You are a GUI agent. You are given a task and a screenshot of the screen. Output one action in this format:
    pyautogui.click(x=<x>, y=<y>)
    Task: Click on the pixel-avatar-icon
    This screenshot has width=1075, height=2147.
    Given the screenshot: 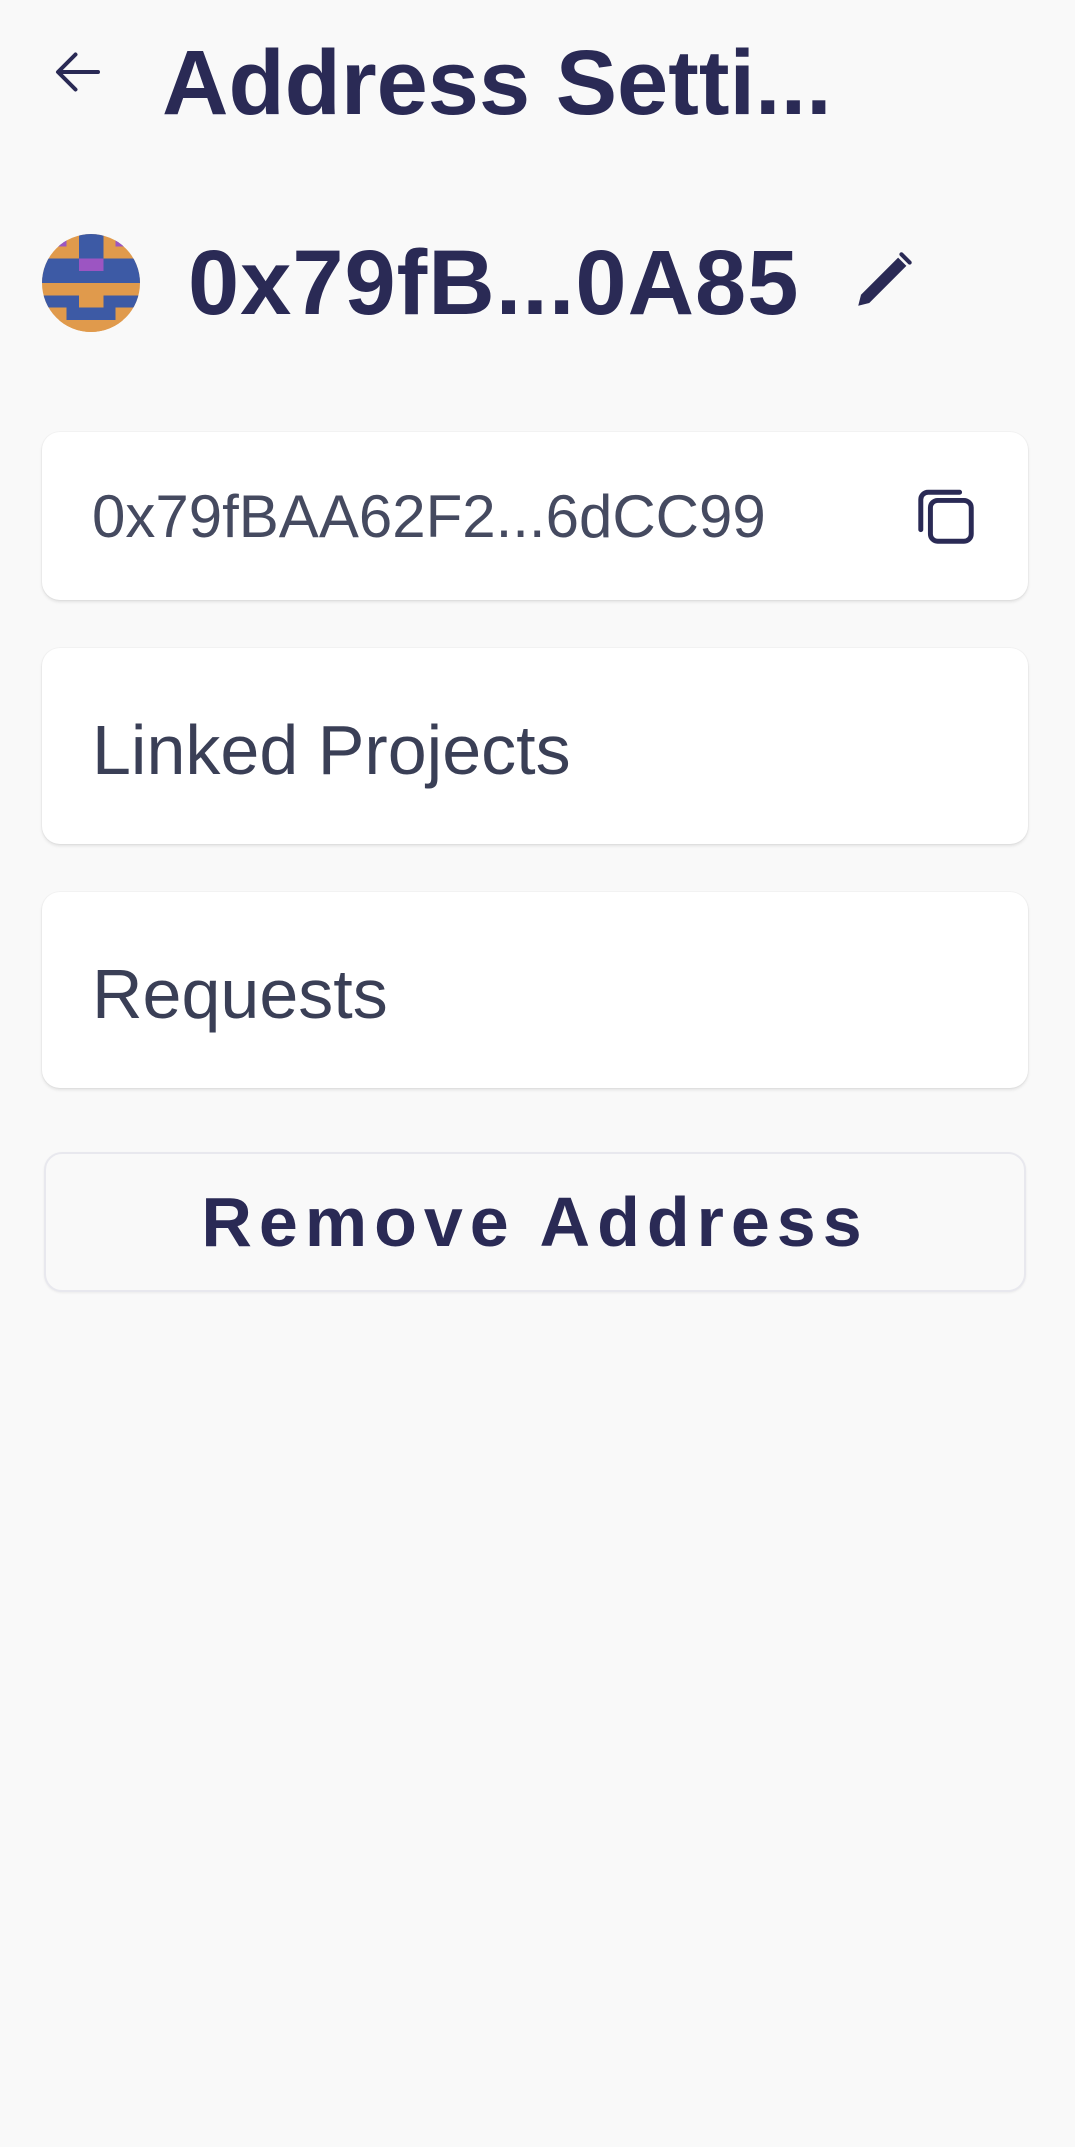 What is the action you would take?
    pyautogui.click(x=91, y=283)
    